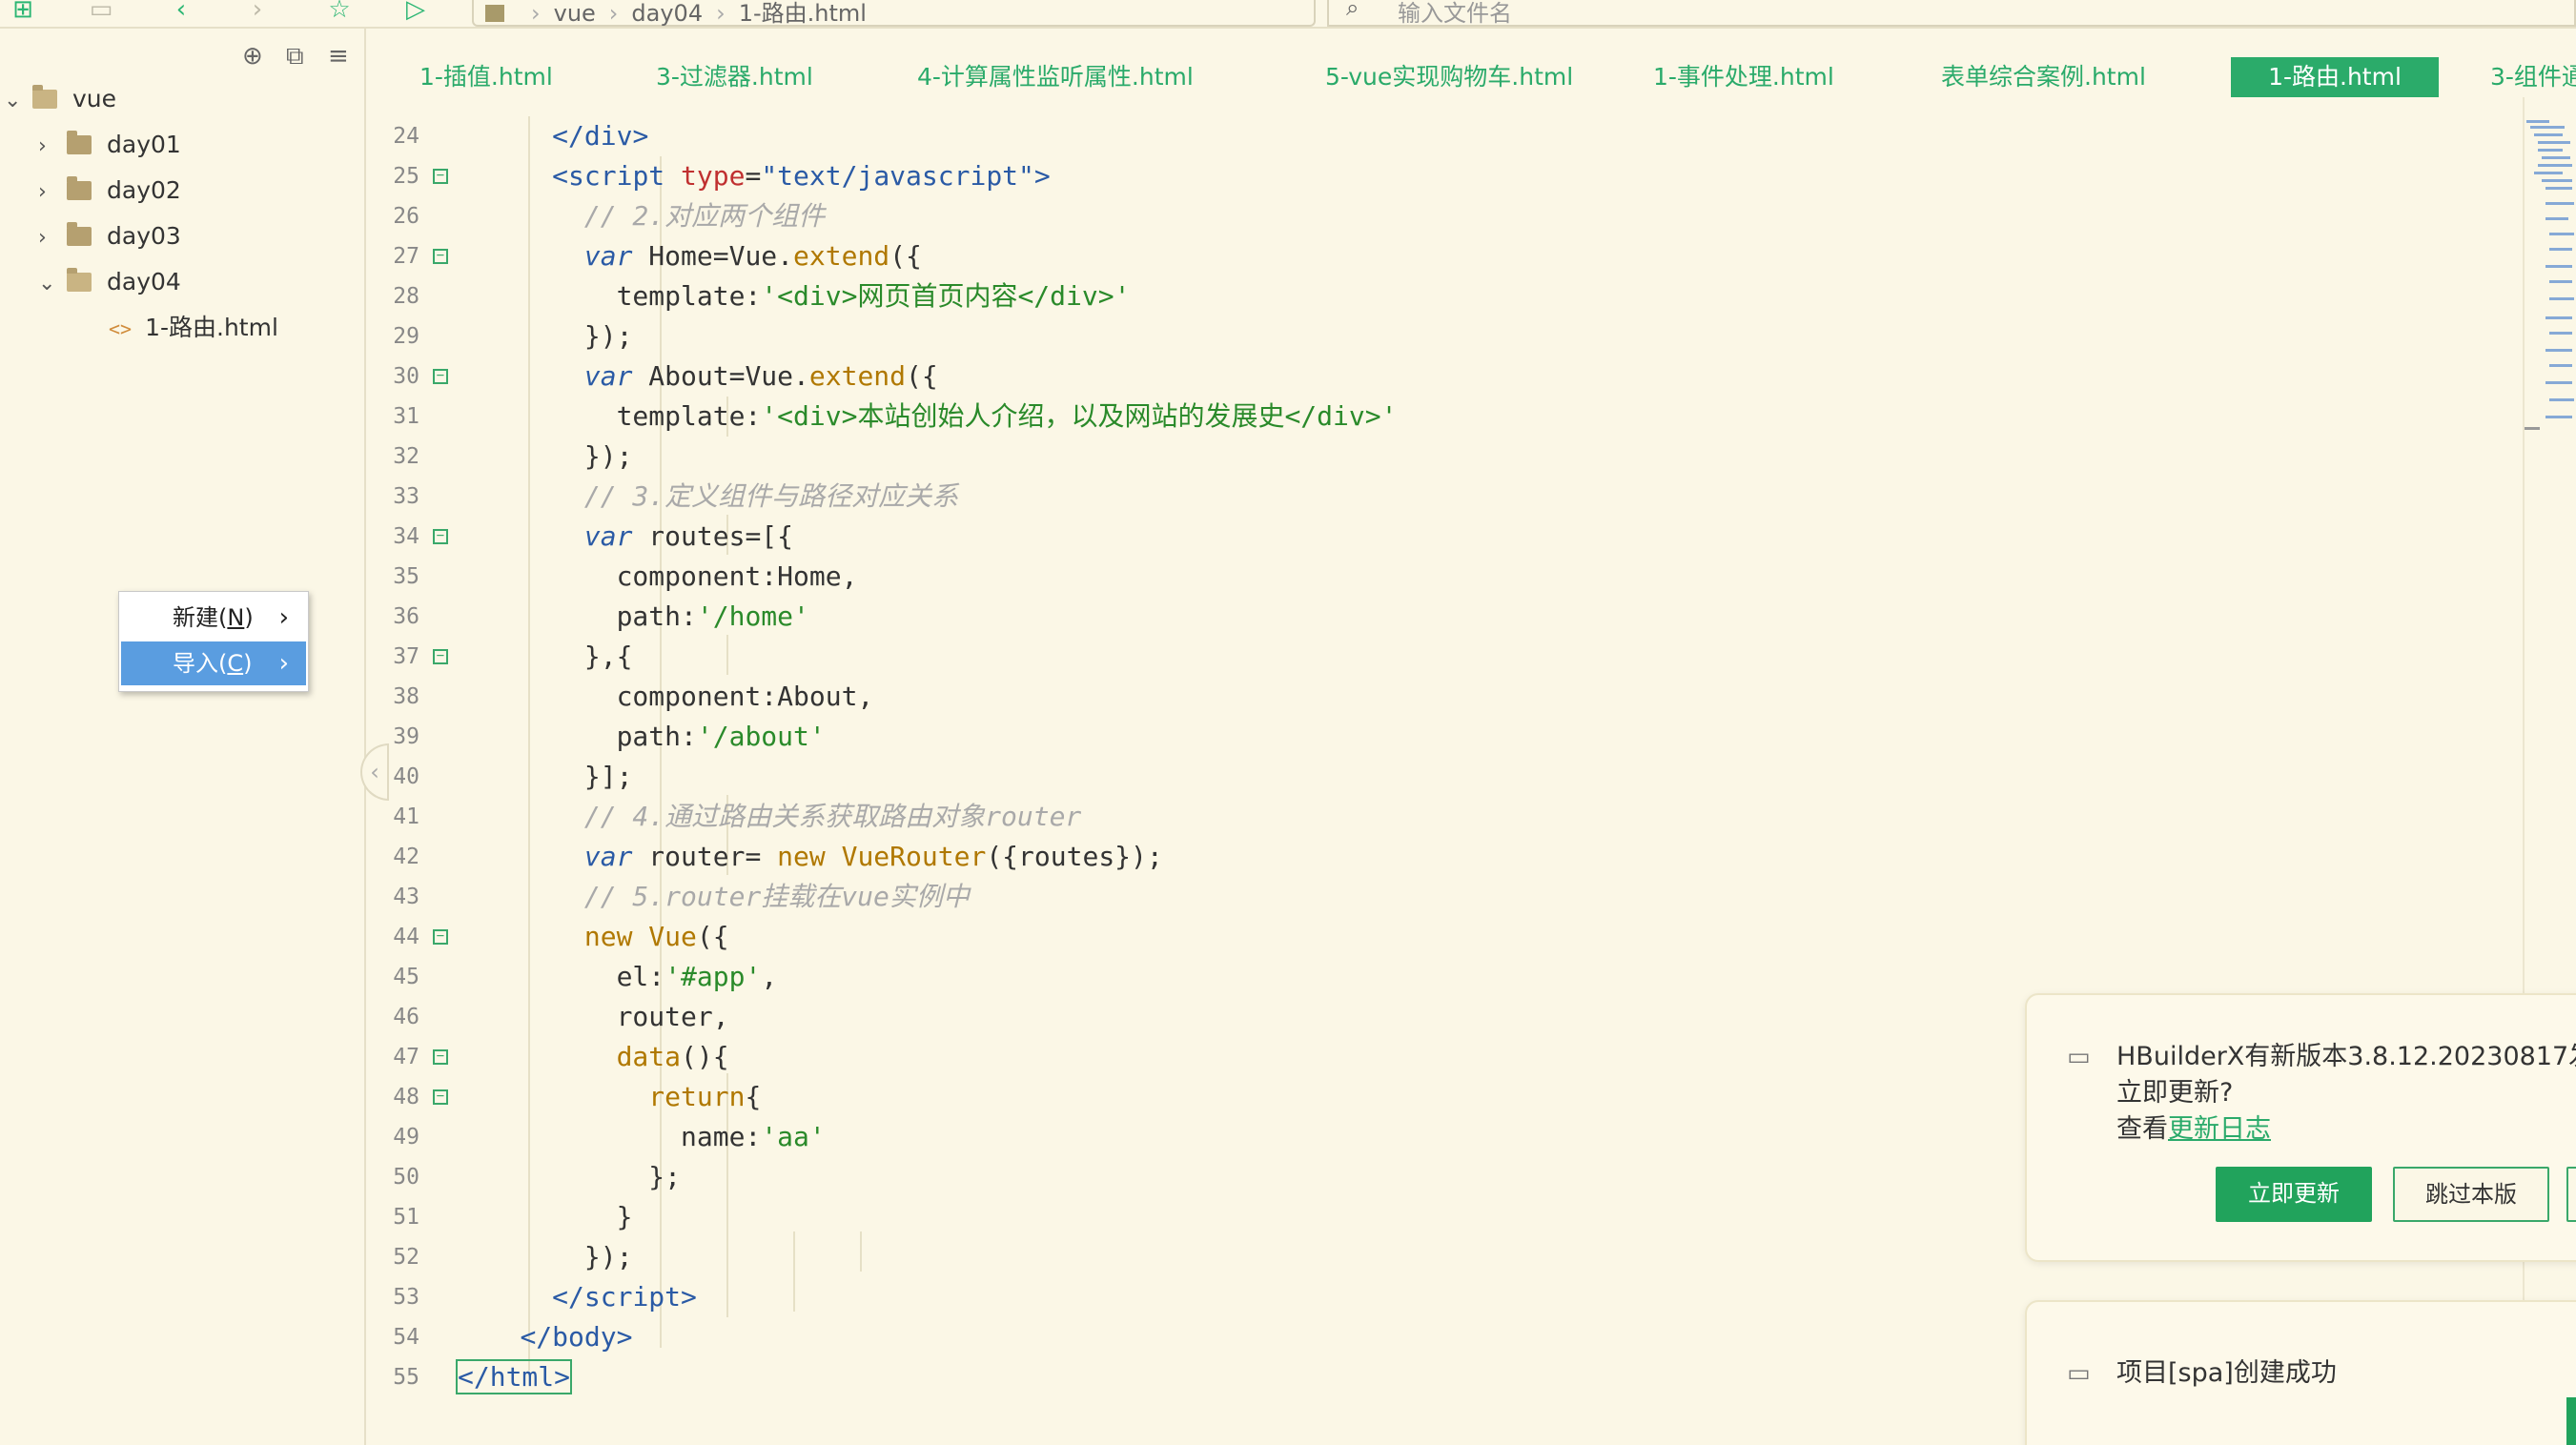 The width and height of the screenshot is (2576, 1445). I want to click on code-text: var router= new VueRouter({routes});, so click(873, 856).